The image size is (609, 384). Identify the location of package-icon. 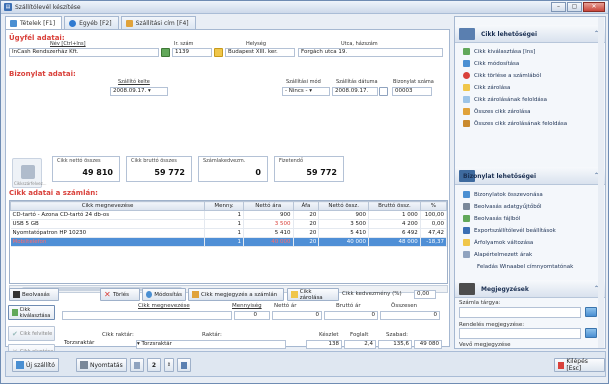
(28, 172).